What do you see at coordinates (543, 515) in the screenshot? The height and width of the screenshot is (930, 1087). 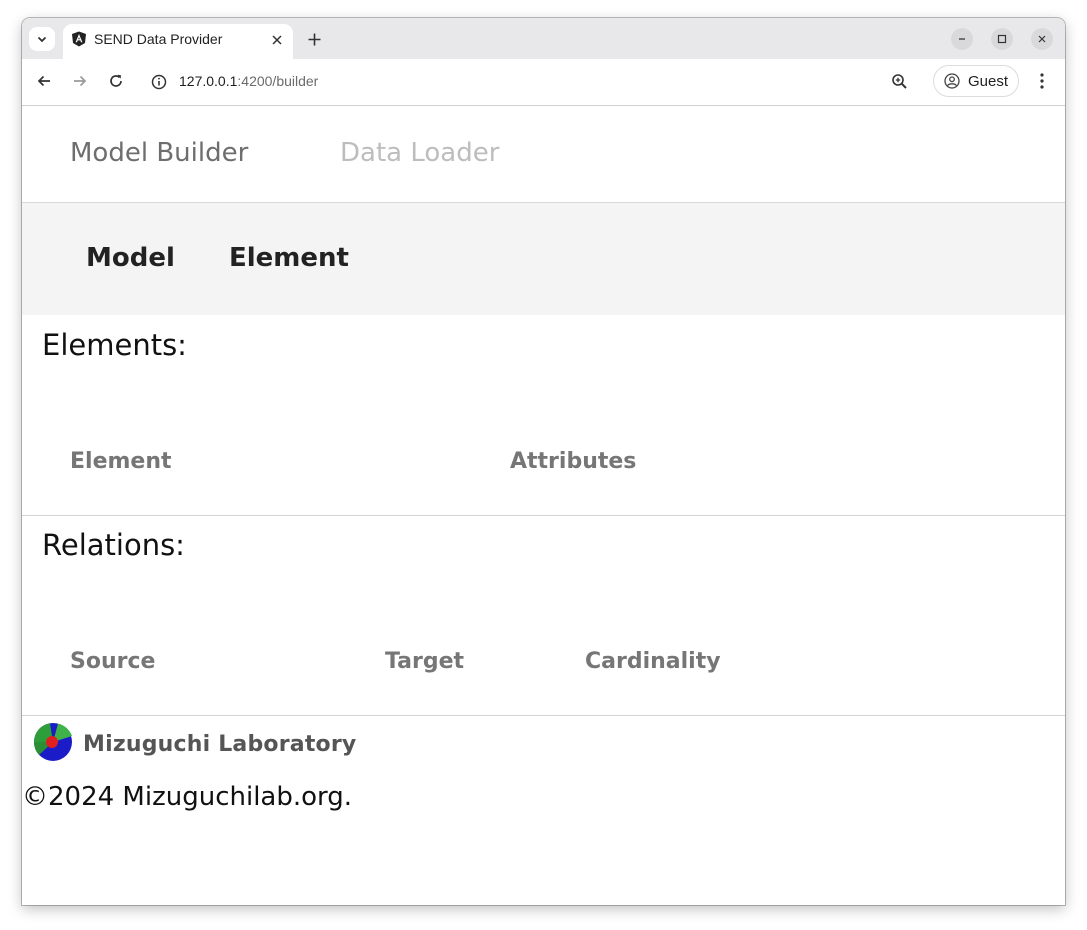 I see `elements-divider` at bounding box center [543, 515].